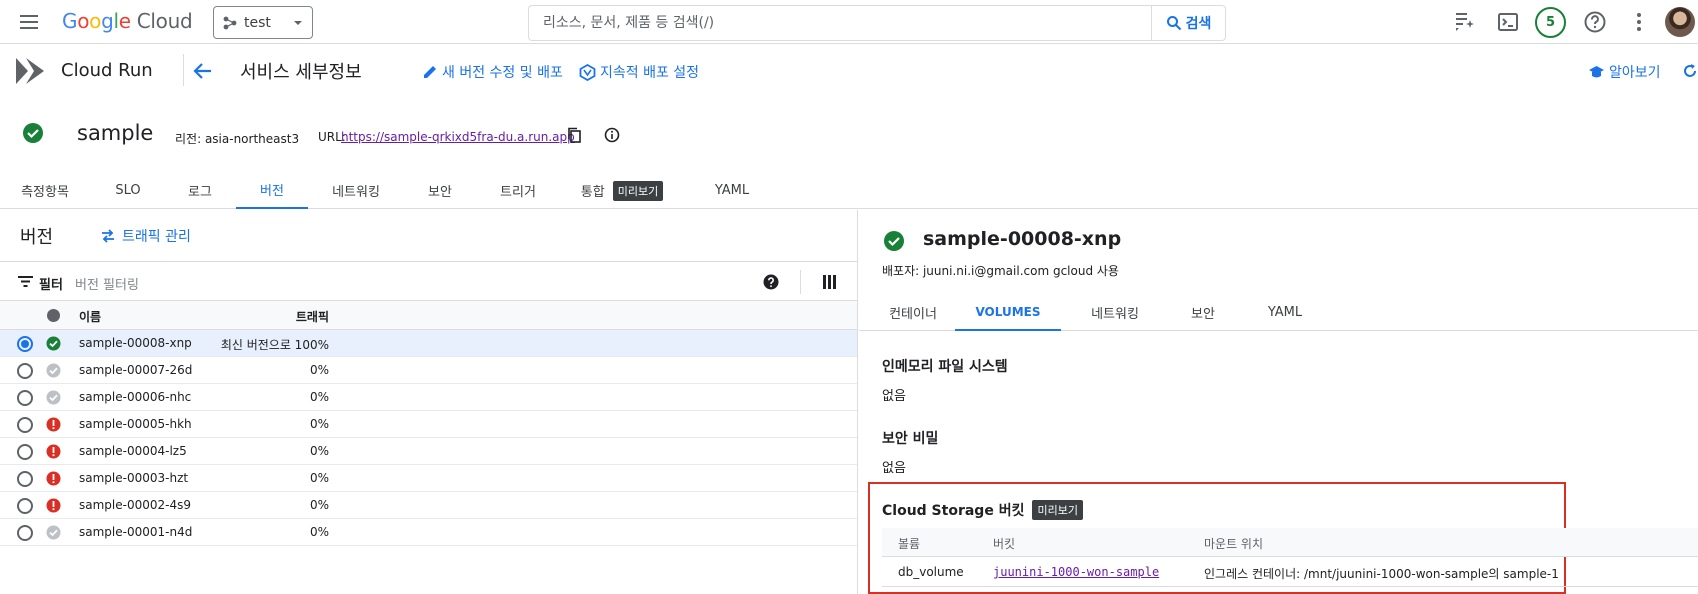 This screenshot has height=594, width=1698. I want to click on inmemory-fs-value: 없음, so click(894, 396).